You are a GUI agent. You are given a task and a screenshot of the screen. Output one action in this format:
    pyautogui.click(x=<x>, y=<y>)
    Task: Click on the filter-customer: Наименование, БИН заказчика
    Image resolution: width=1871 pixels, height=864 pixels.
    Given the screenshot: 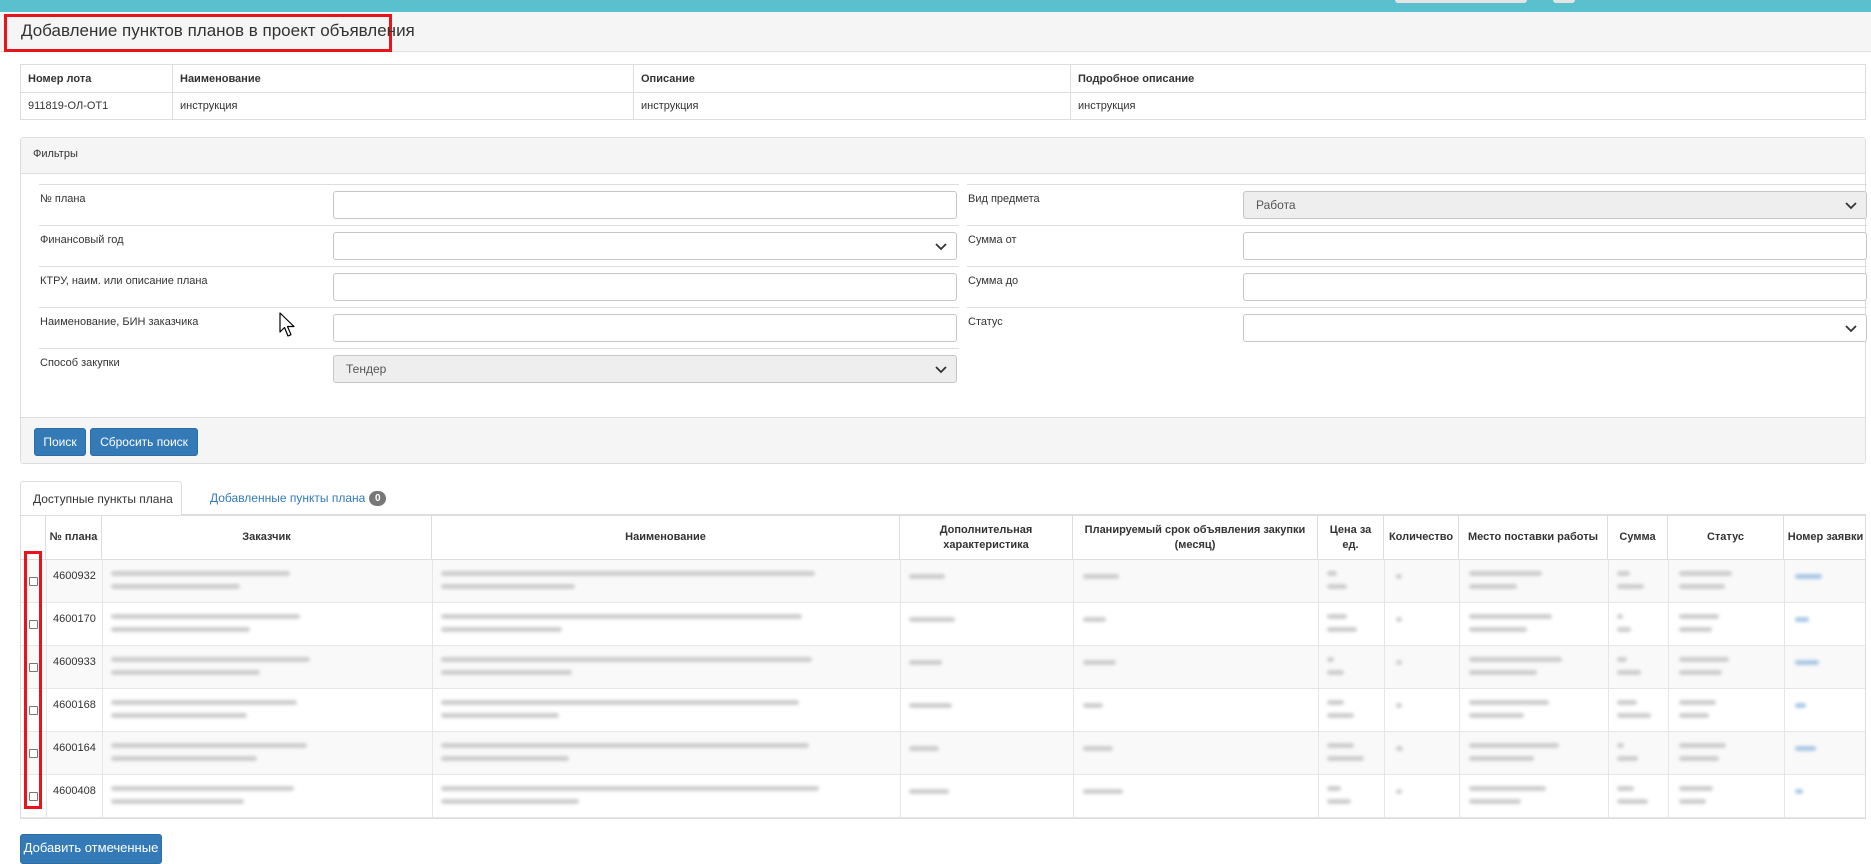 What is the action you would take?
    pyautogui.click(x=499, y=327)
    